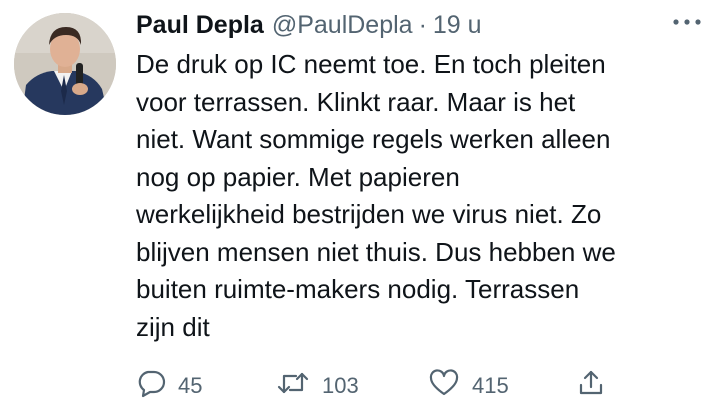 The image size is (718, 408). Describe the element at coordinates (151, 386) in the screenshot. I see `reply-icon` at that location.